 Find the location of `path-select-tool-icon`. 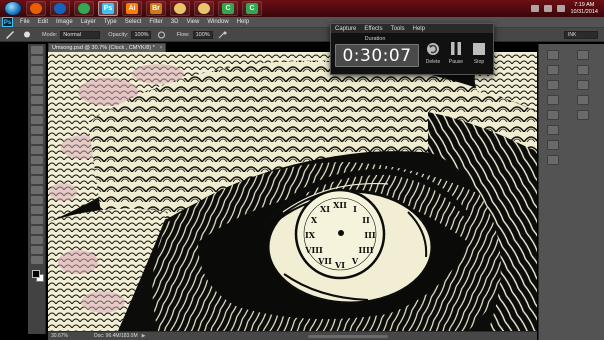

path-select-tool-icon is located at coordinates (36, 210).